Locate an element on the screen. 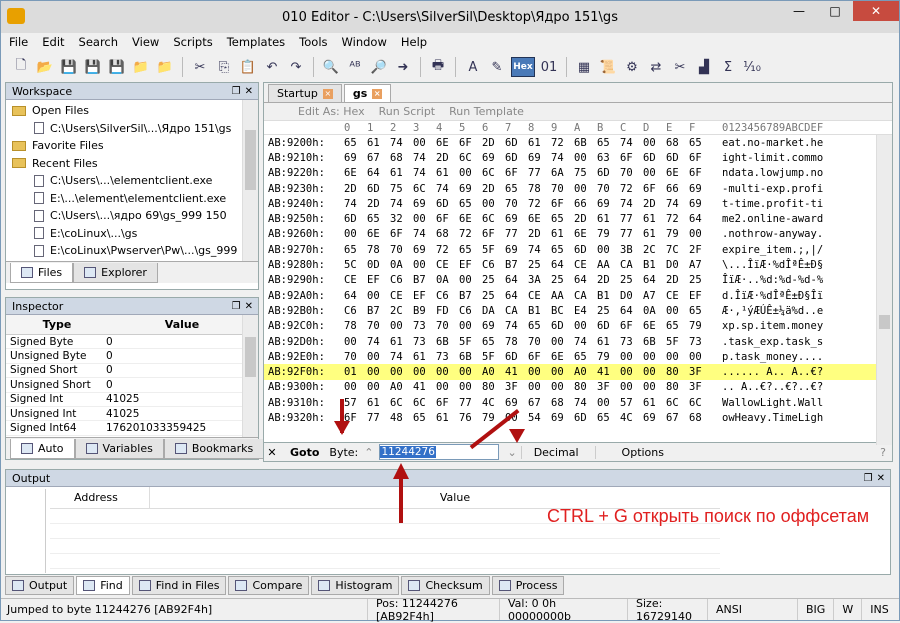 This screenshot has width=900, height=623. tree-item: E:\...\element\elementclient.exe is located at coordinates (132, 199).